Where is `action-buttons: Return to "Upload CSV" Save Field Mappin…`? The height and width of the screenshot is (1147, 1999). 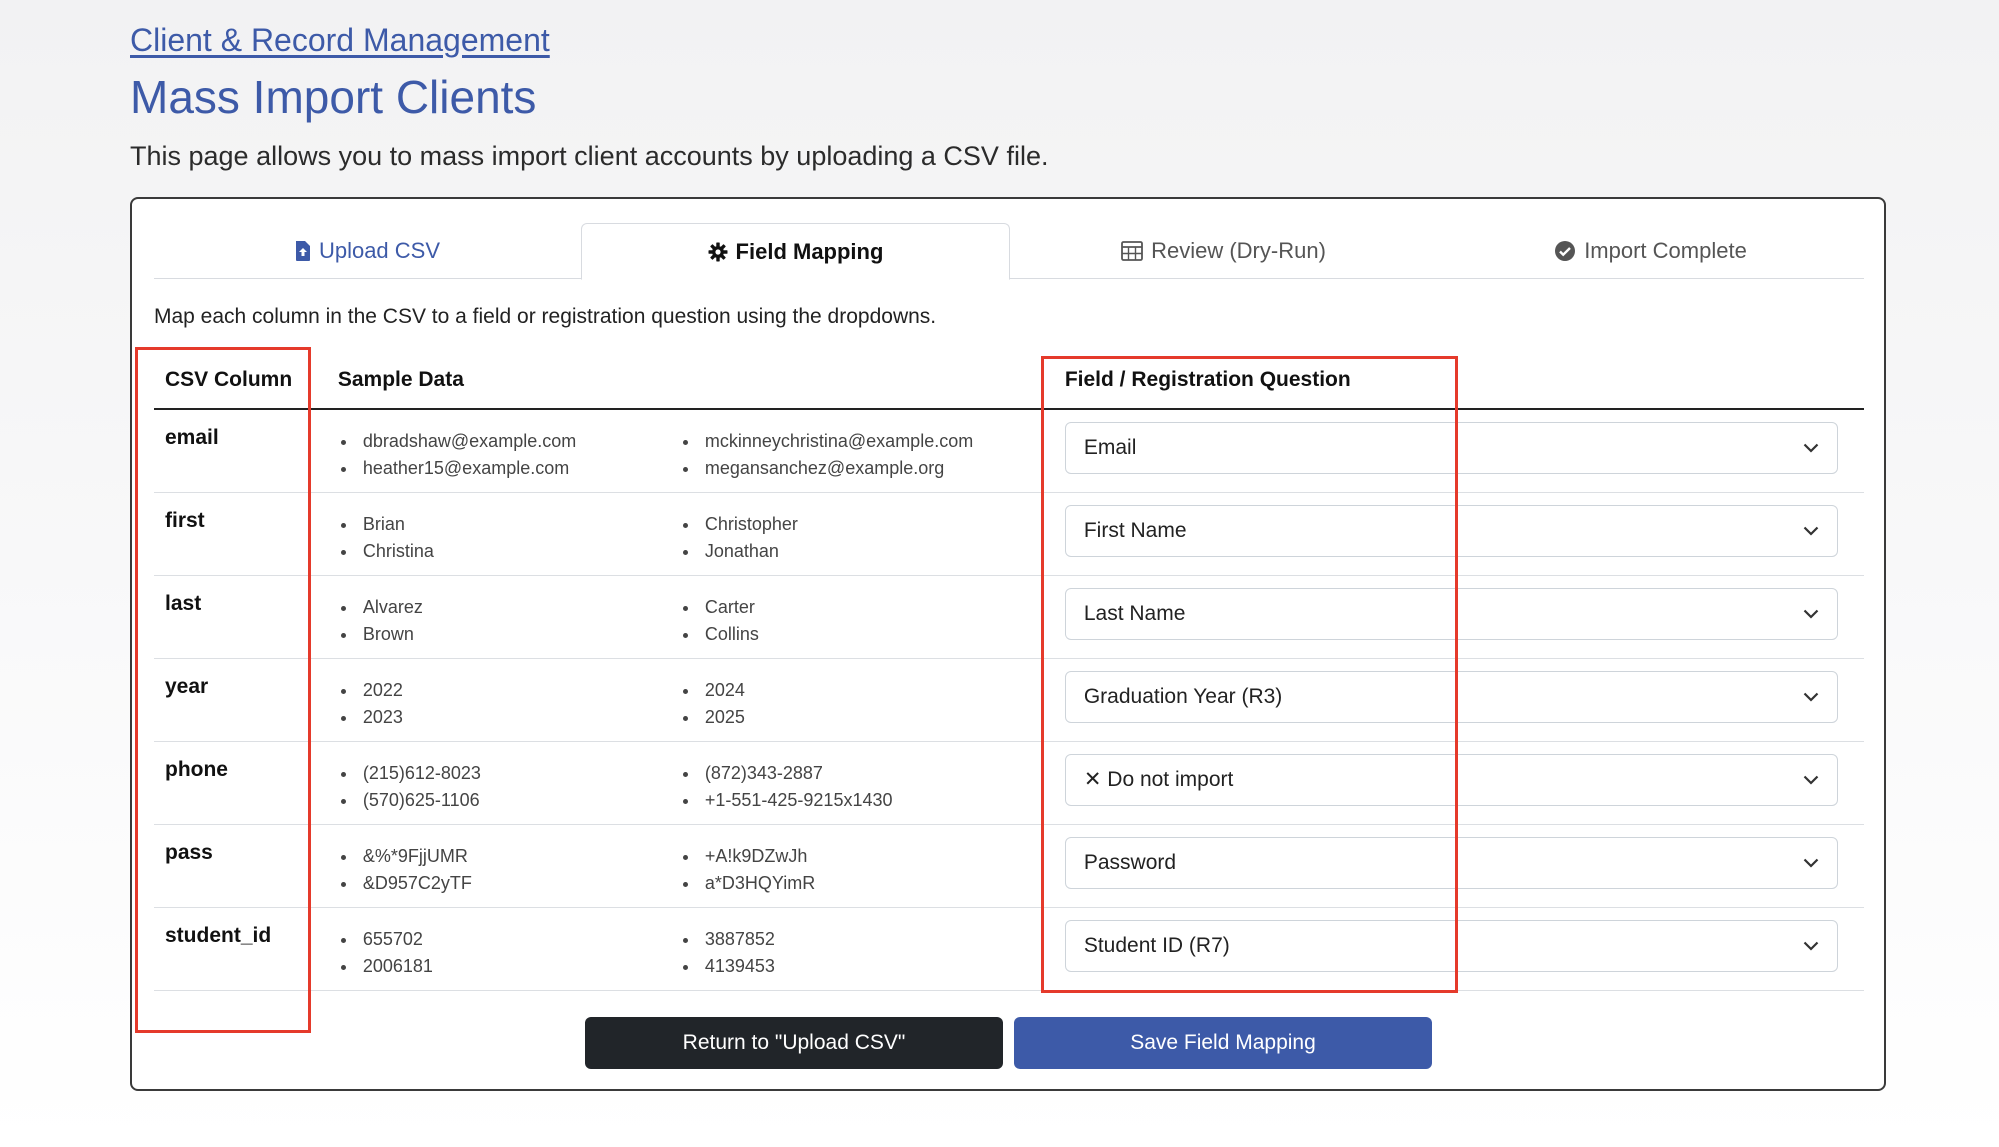 action-buttons: Return to "Upload CSV" Save Field Mappin… is located at coordinates (1008, 1043).